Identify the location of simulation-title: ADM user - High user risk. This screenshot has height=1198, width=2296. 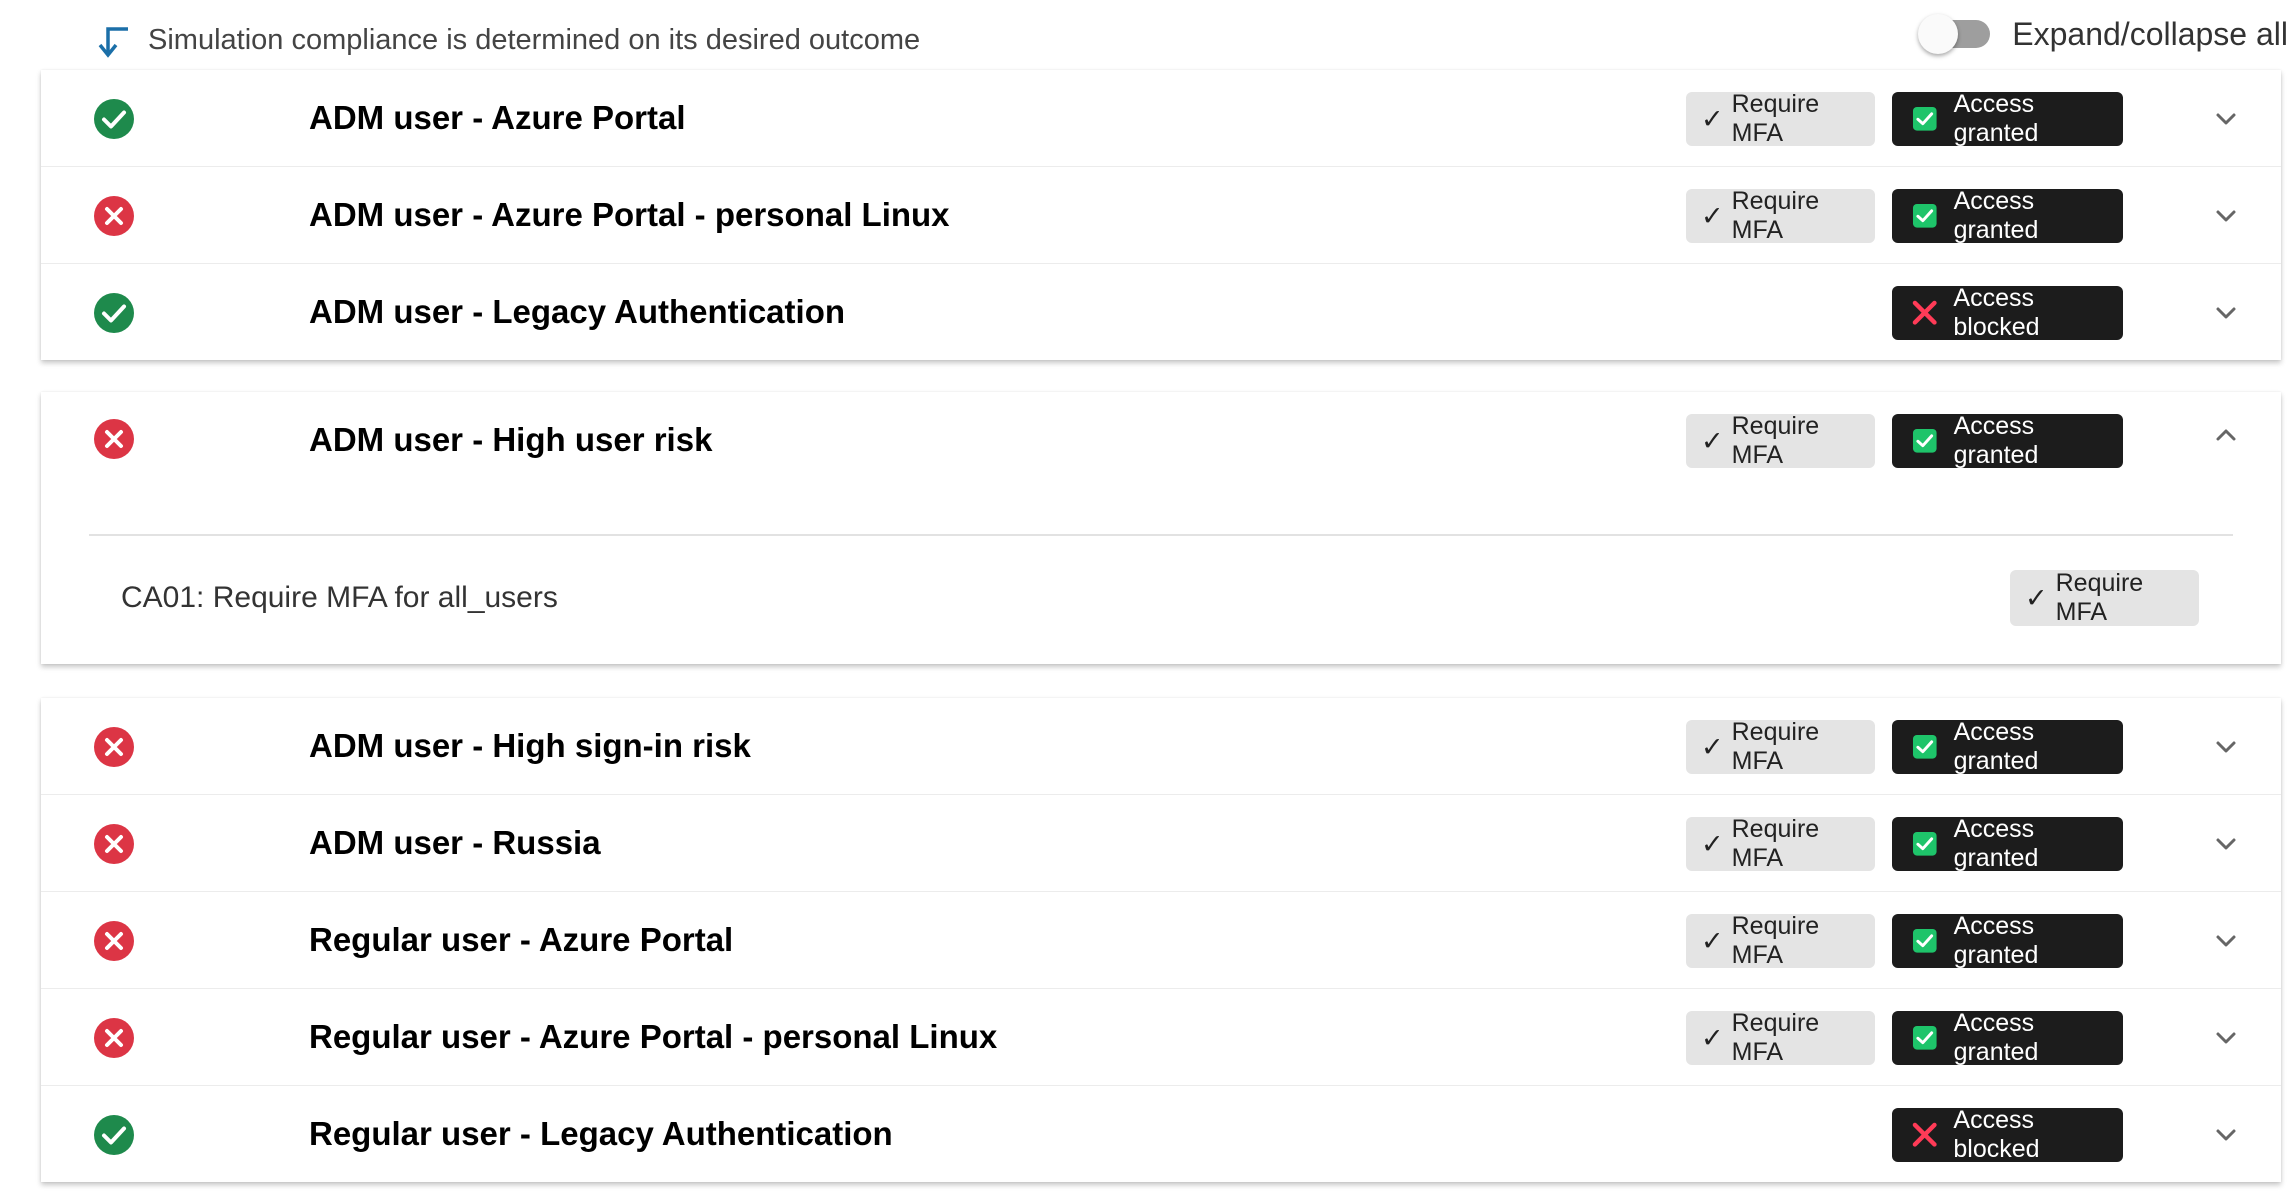
(511, 439).